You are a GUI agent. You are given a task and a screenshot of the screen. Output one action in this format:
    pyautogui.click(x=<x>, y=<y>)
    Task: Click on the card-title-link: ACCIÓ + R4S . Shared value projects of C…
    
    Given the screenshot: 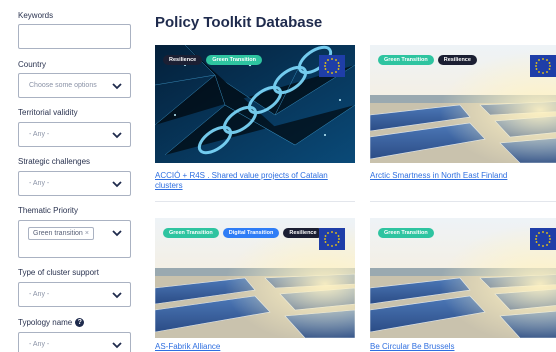 What is the action you would take?
    pyautogui.click(x=255, y=181)
    